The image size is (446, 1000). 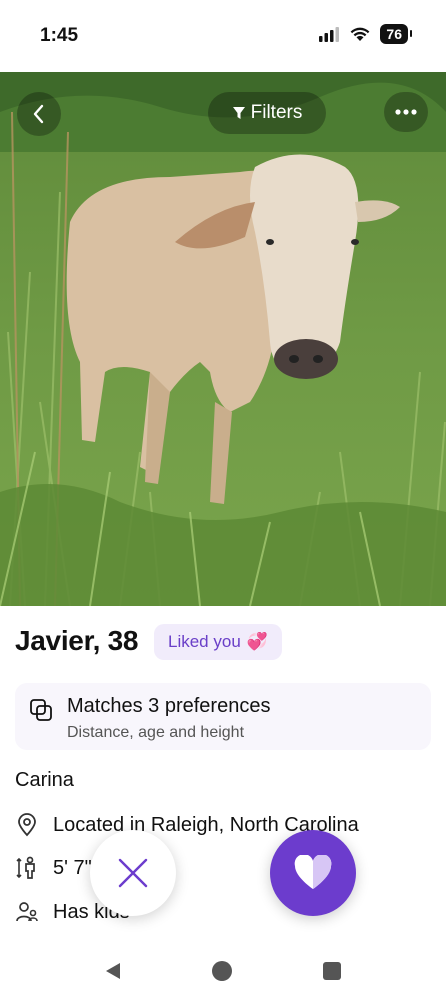 What do you see at coordinates (396, 34) in the screenshot?
I see `battery-icon: 76` at bounding box center [396, 34].